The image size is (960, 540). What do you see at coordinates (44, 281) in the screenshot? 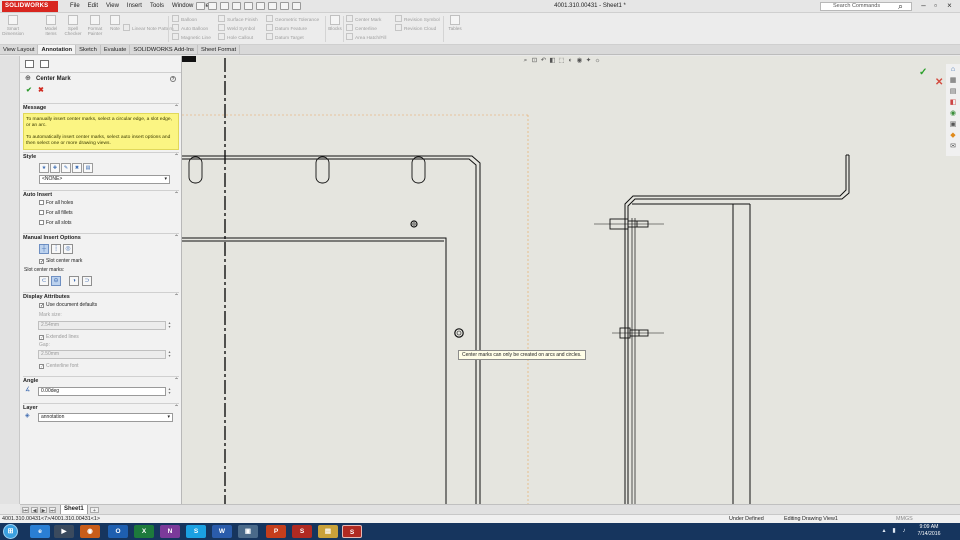
I see `slot-ends-icon: ⊂` at bounding box center [44, 281].